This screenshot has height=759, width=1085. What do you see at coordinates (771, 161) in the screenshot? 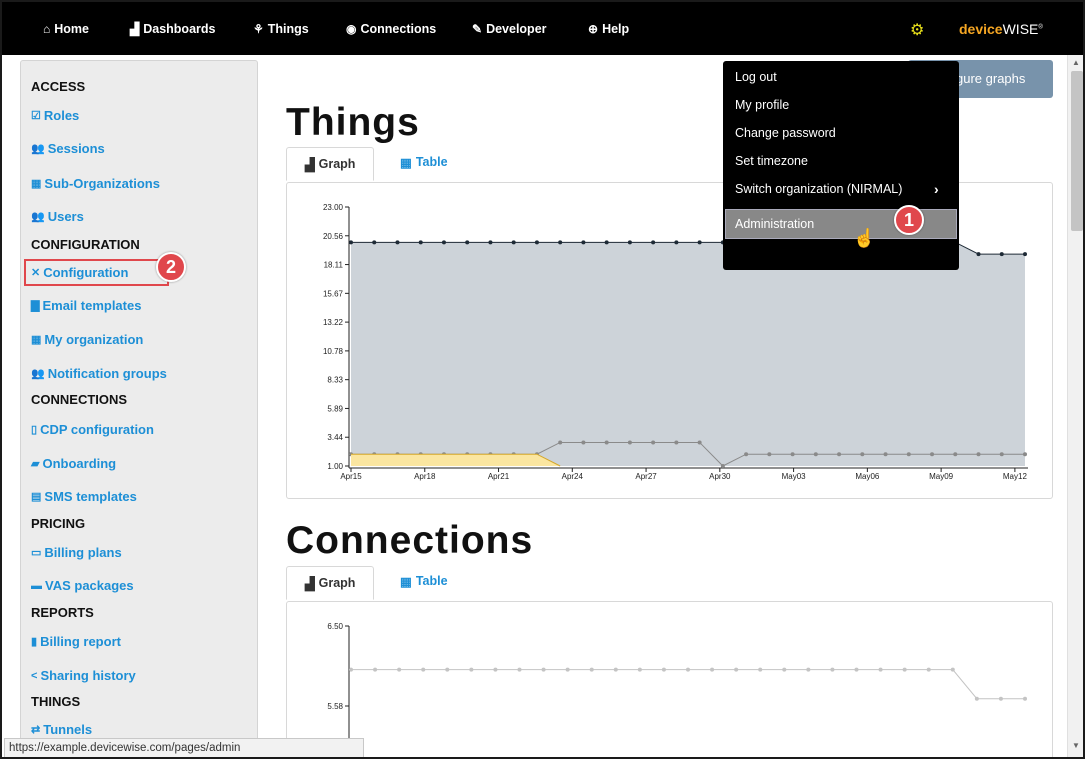
I see `menu-set-timezone: Set timezone` at bounding box center [771, 161].